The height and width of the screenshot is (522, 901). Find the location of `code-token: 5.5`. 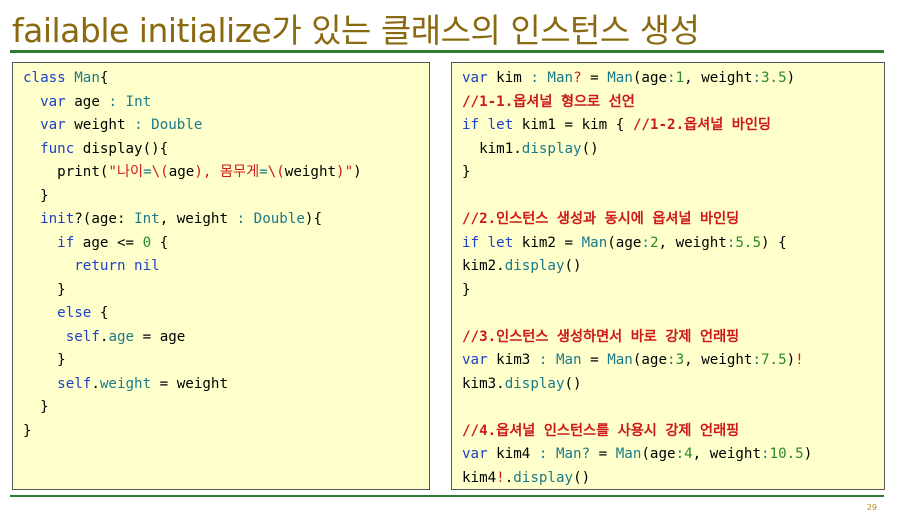

code-token: 5.5 is located at coordinates (748, 242).